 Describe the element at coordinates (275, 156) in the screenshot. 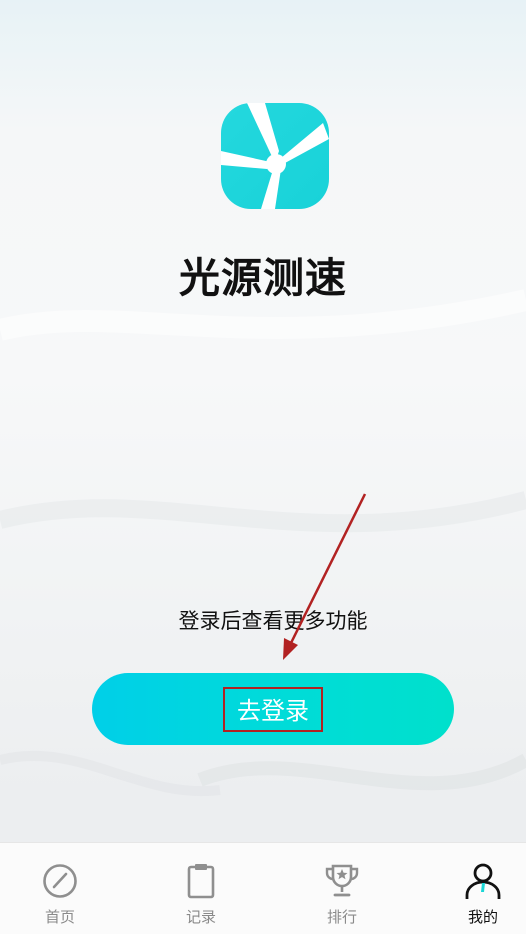

I see `app-logo` at that location.